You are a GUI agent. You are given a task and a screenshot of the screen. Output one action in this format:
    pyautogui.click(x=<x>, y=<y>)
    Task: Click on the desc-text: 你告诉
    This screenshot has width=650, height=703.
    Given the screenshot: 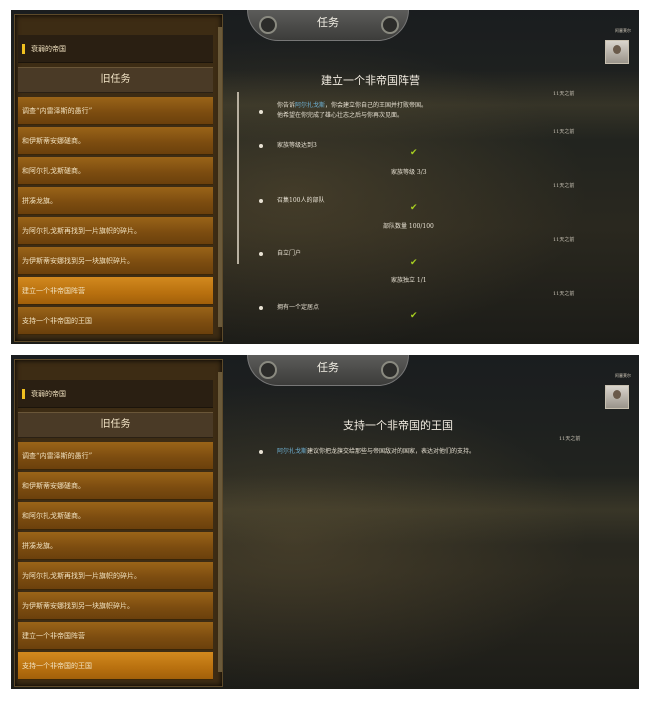 What is the action you would take?
    pyautogui.click(x=286, y=105)
    